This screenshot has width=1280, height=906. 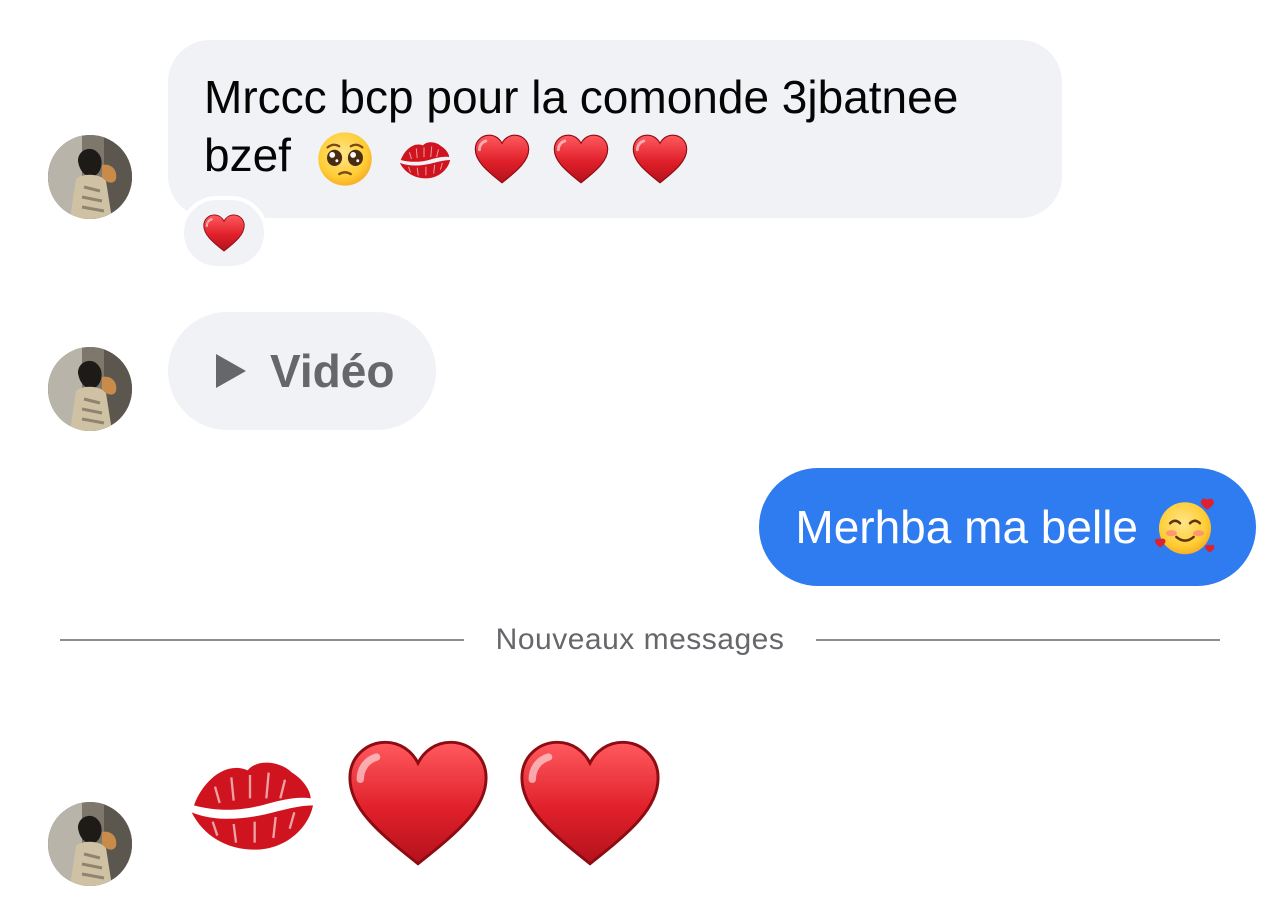 I want to click on video-label: Vidéo, so click(x=332, y=371).